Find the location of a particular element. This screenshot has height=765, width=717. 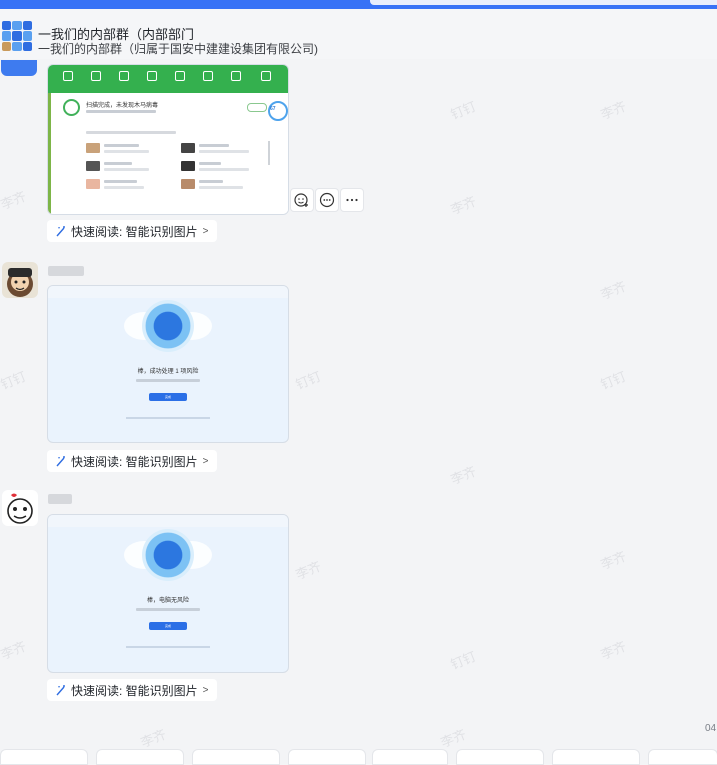

image-message: 棒，成功处理 1 项风险 完成 is located at coordinates (168, 364).